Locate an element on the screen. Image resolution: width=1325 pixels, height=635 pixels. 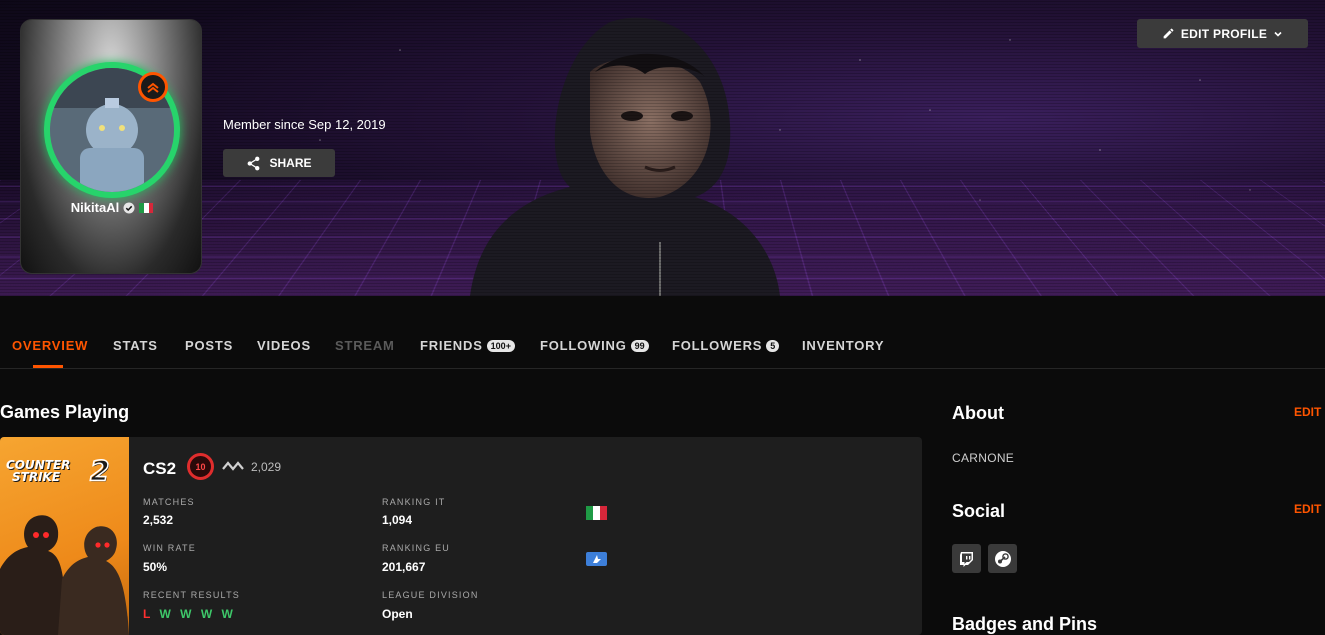
win-rate-value: 50% is located at coordinates (155, 567).